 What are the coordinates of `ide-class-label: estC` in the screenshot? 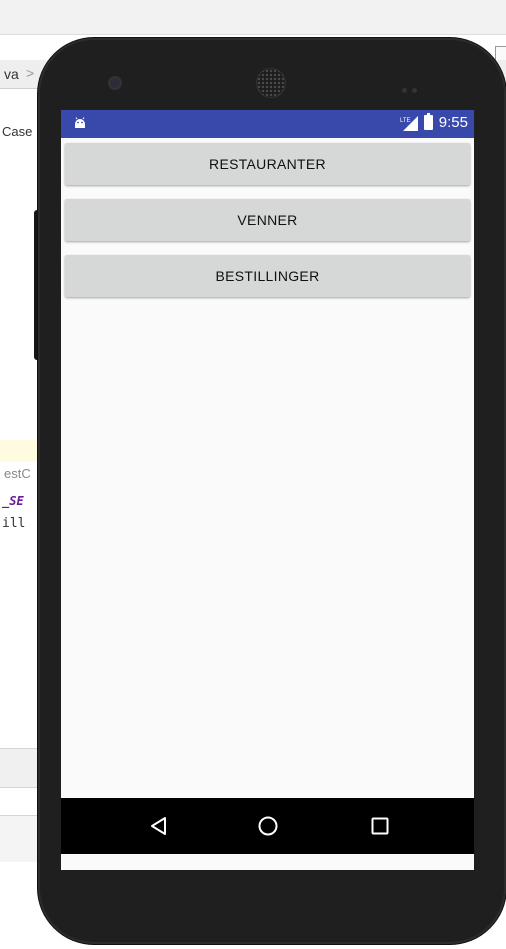 It's located at (17, 473).